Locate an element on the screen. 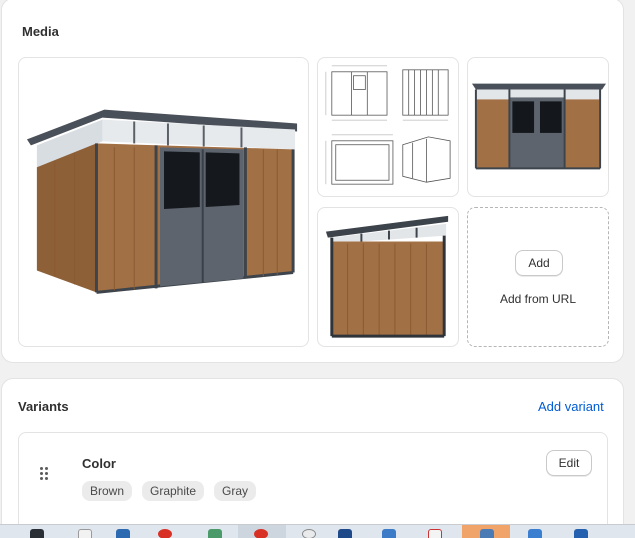 This screenshot has width=635, height=538. drag-handle-icon is located at coordinates (45, 474).